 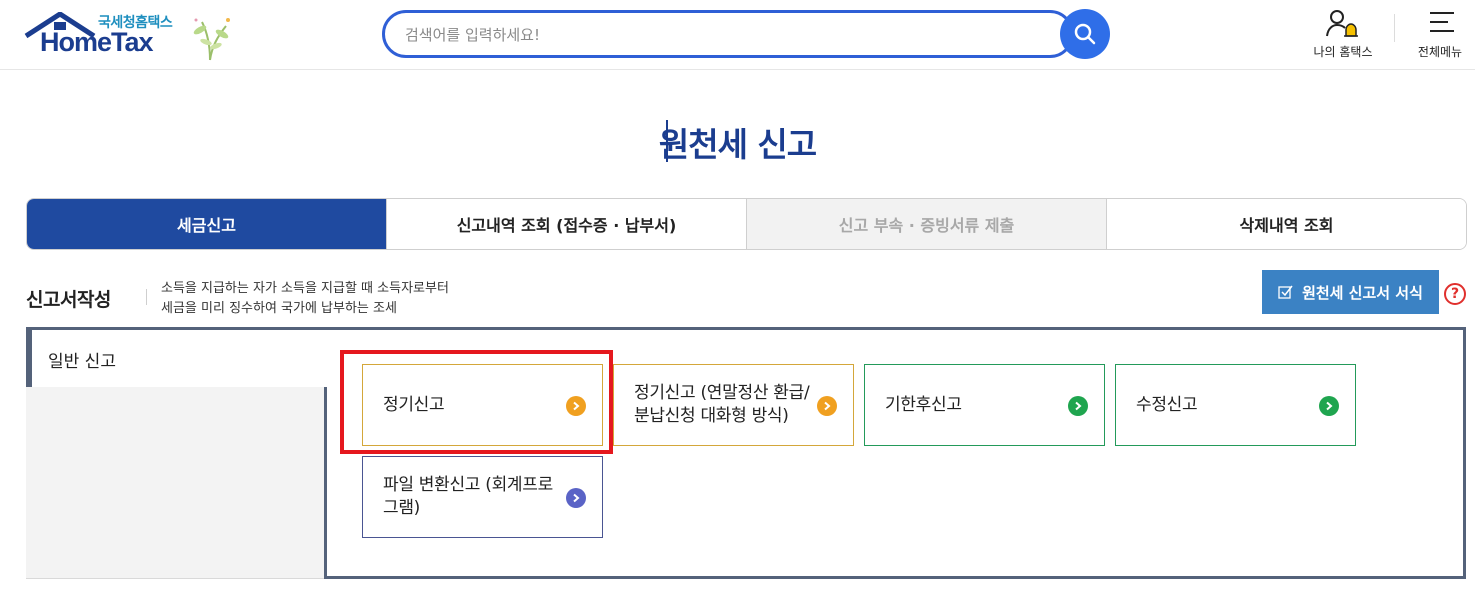 I want to click on help-icon: ?, so click(x=1455, y=294).